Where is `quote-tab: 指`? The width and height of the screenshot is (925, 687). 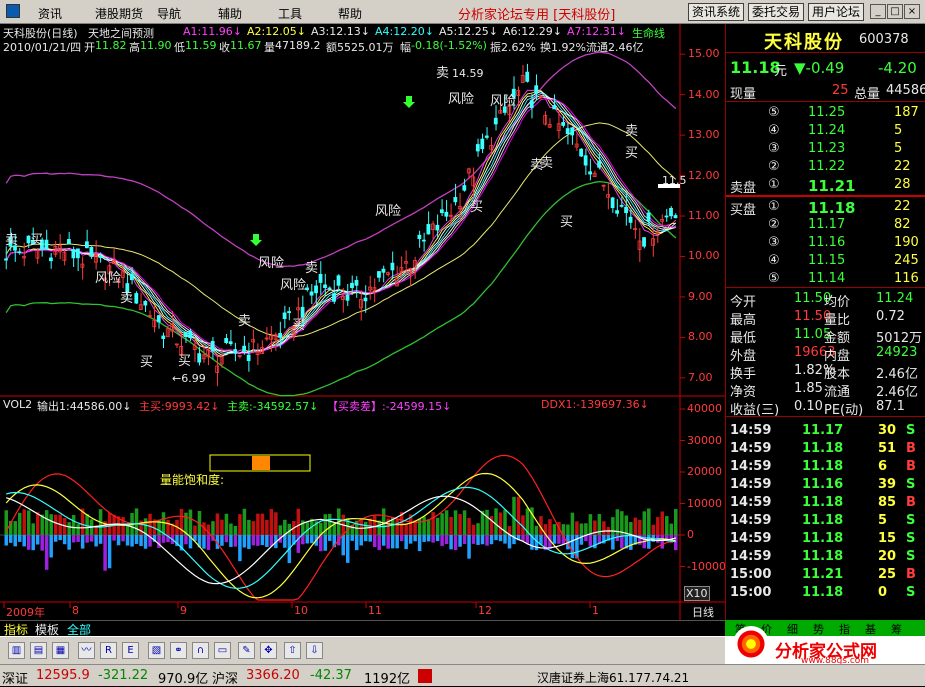 quote-tab: 指 is located at coordinates (844, 629).